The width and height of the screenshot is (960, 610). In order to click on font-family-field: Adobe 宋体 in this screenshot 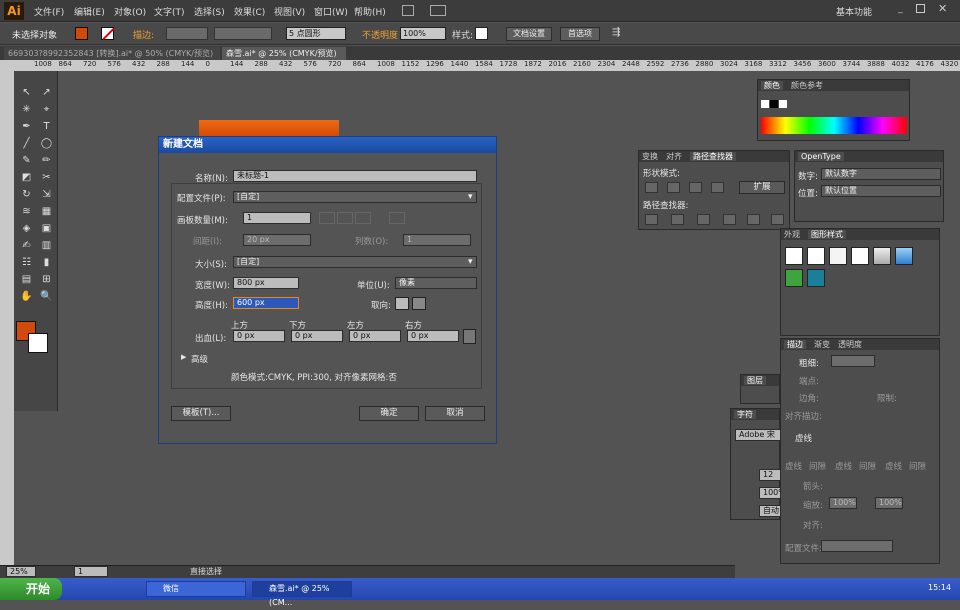, I will do `click(758, 435)`.